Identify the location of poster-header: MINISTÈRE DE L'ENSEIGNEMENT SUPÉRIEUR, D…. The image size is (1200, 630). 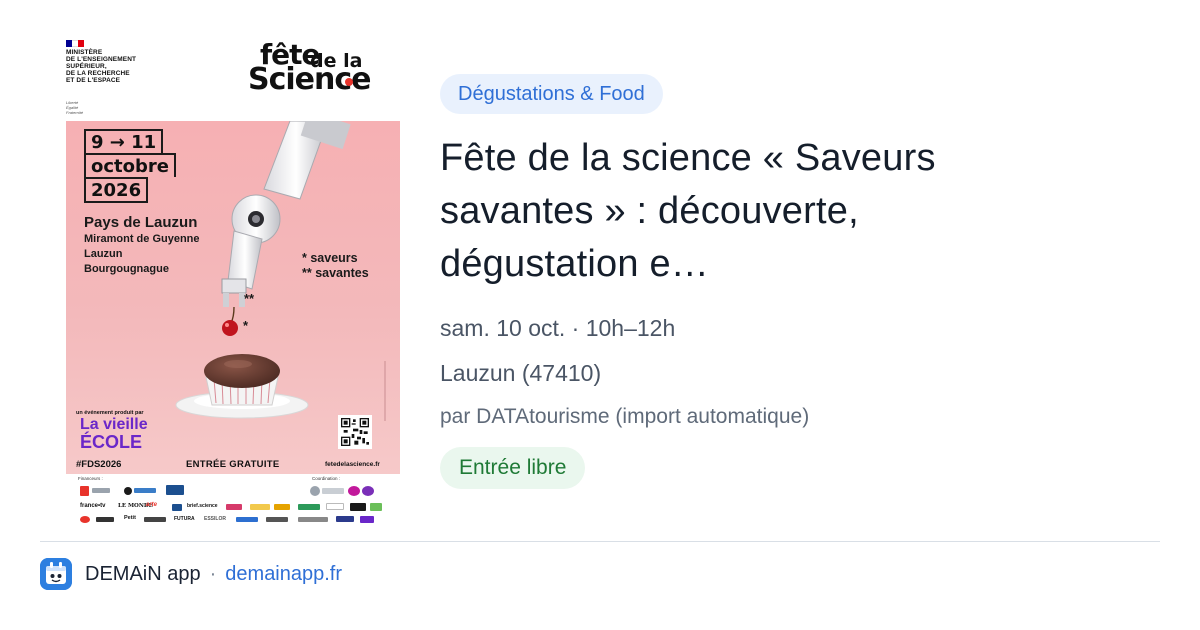
(232, 75).